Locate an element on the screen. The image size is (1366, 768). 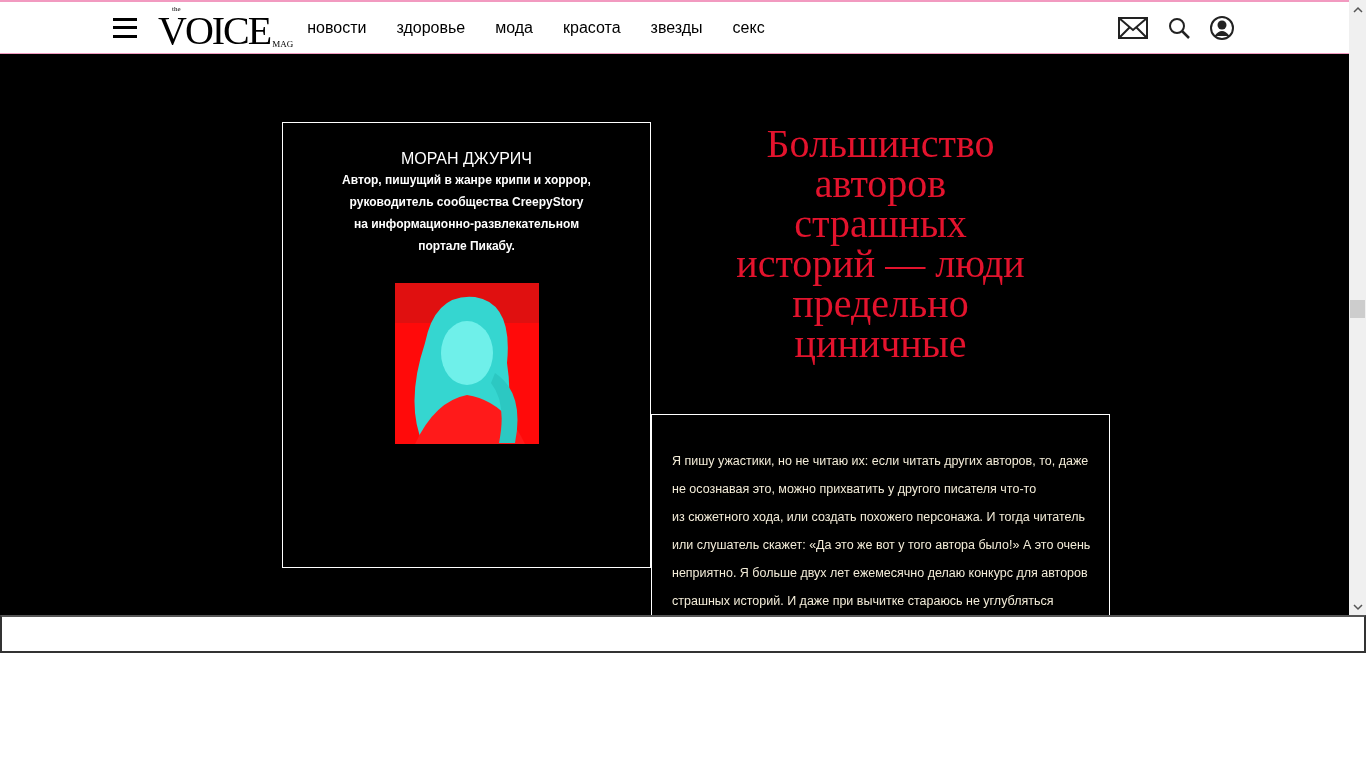
scroll-up-icon is located at coordinates (1357, 10).